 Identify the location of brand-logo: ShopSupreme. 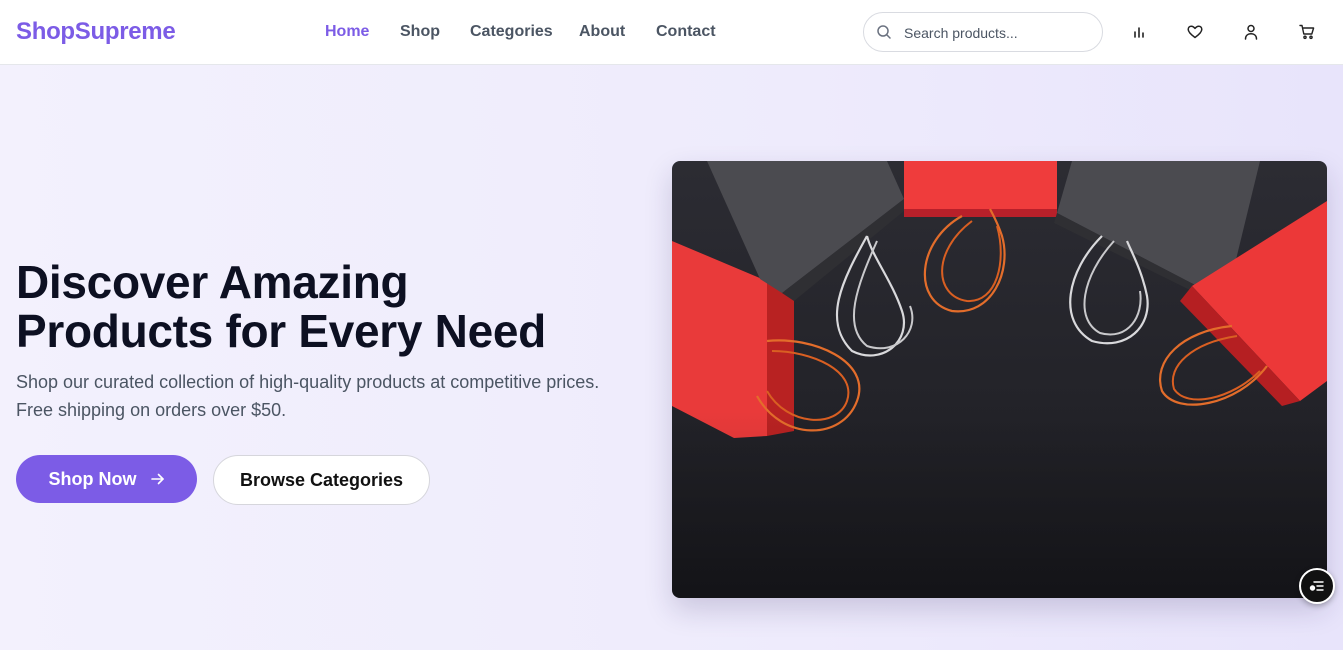
(96, 32).